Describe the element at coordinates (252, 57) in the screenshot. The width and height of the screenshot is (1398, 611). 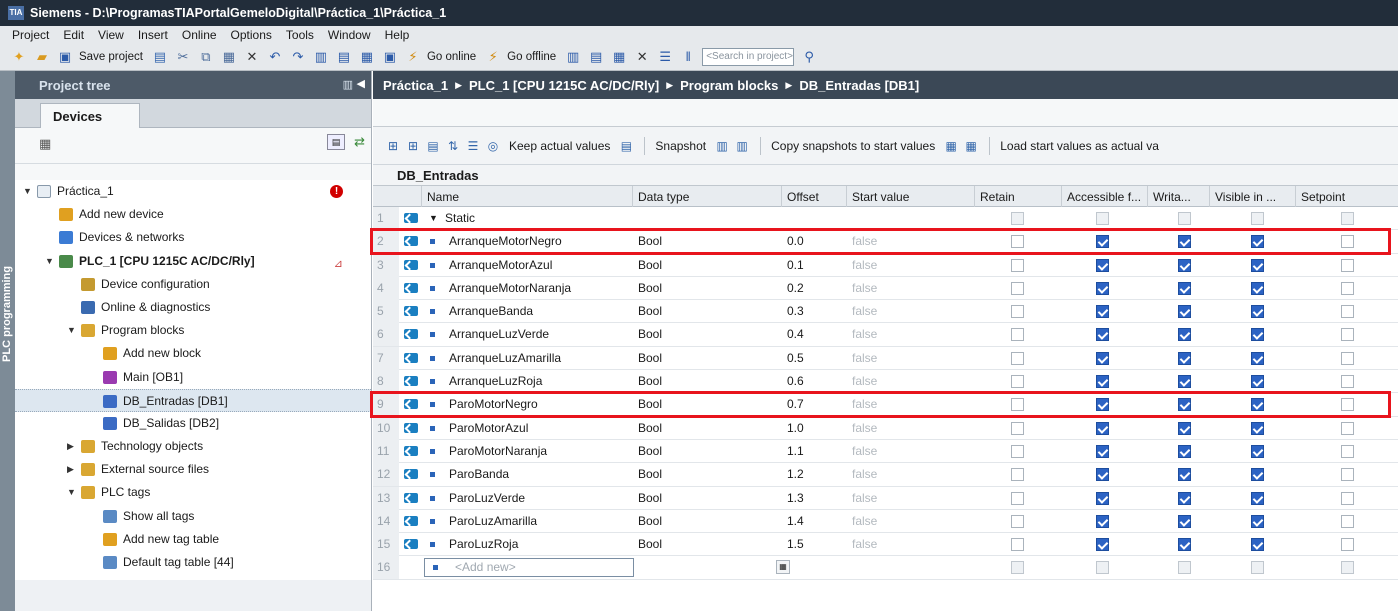
I see `delete-icon: ✕` at that location.